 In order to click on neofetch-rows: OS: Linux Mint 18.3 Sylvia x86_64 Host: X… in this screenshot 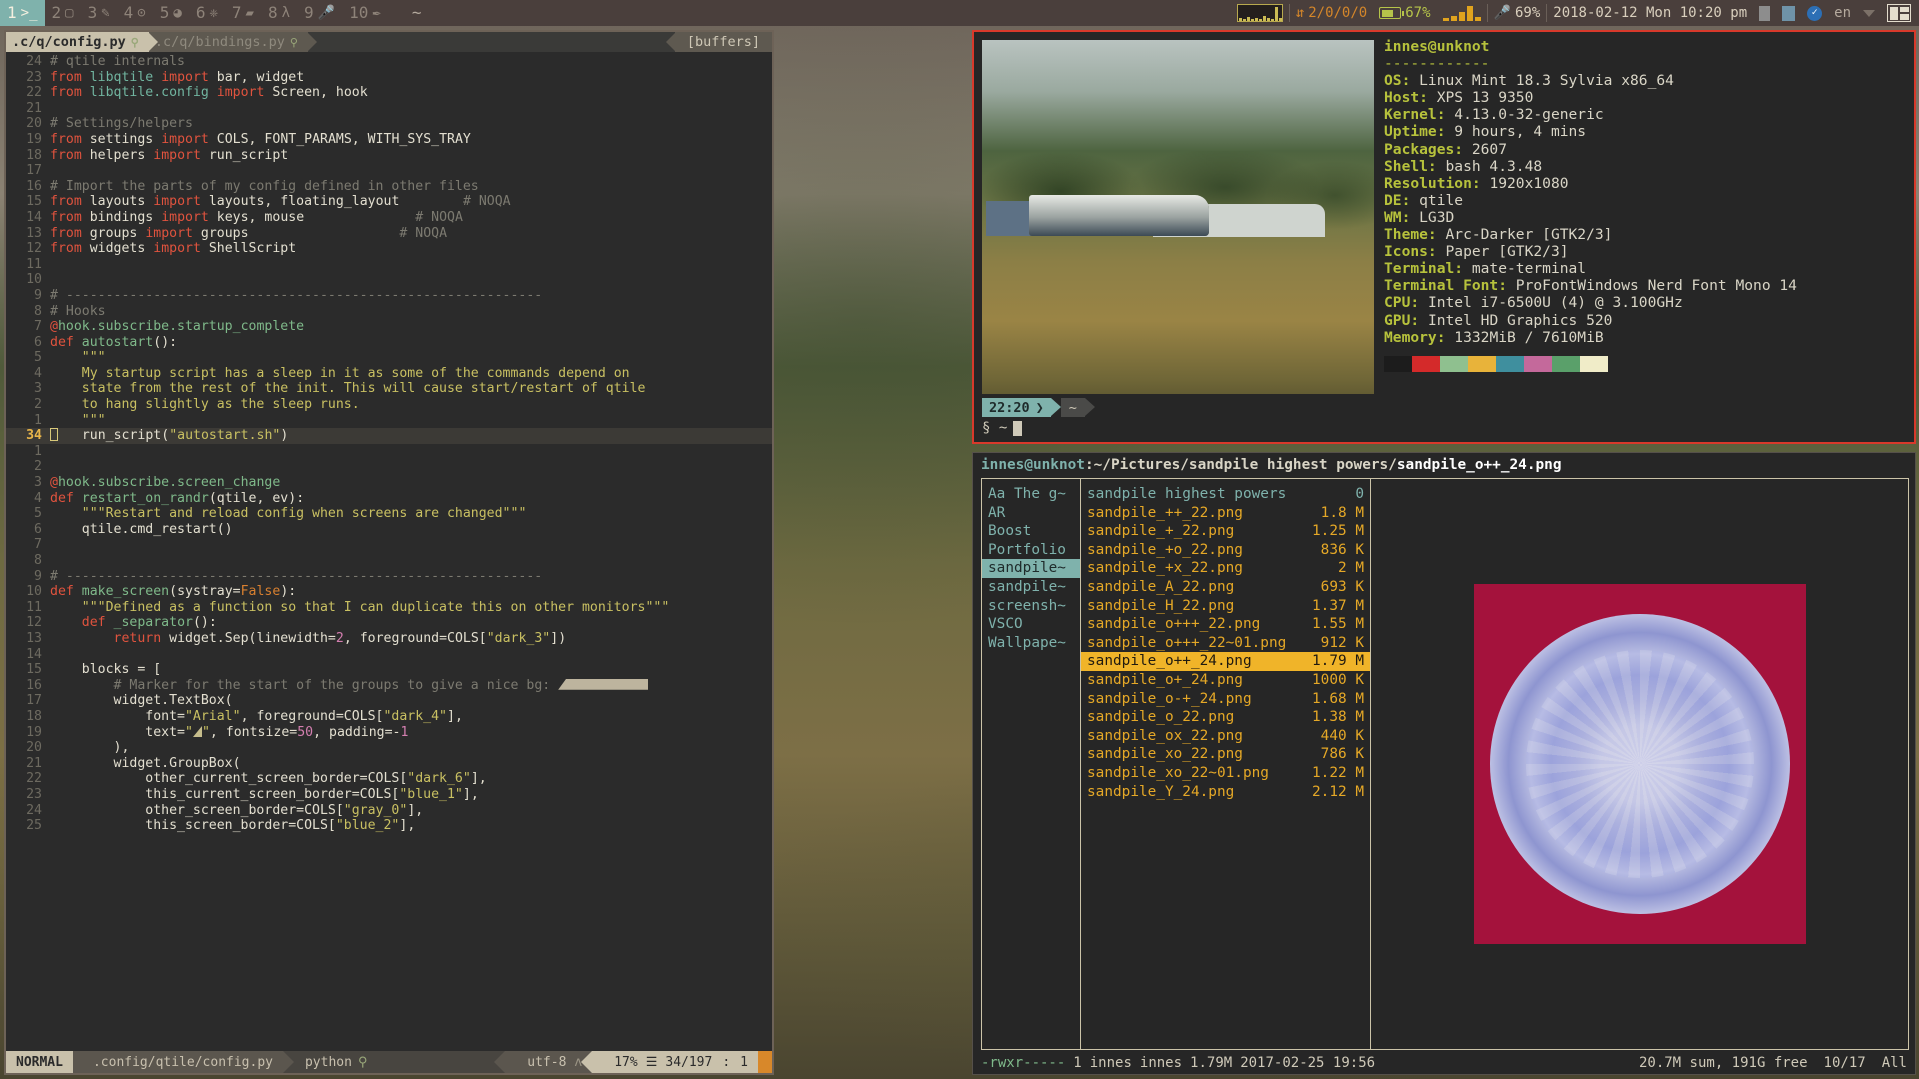, I will do `click(1590, 209)`.